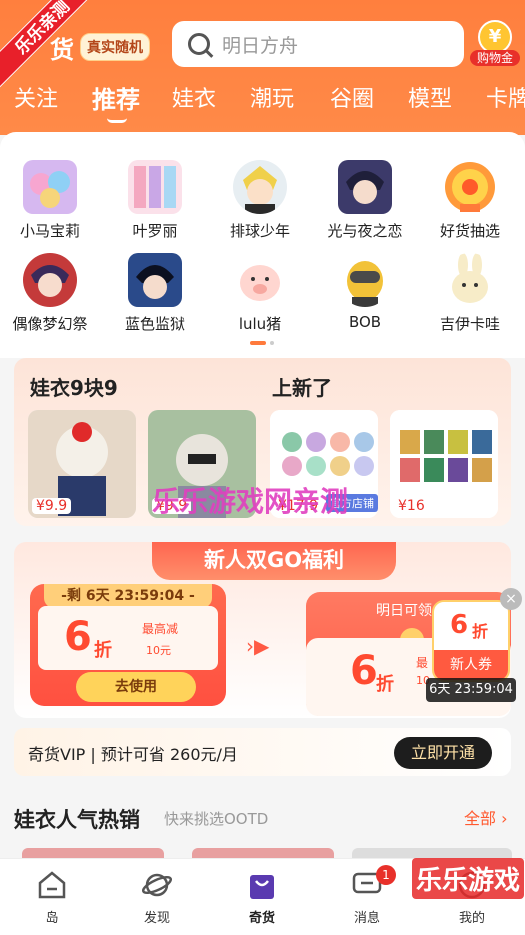  Describe the element at coordinates (511, 599) in the screenshot. I see `close-icon: ×` at that location.